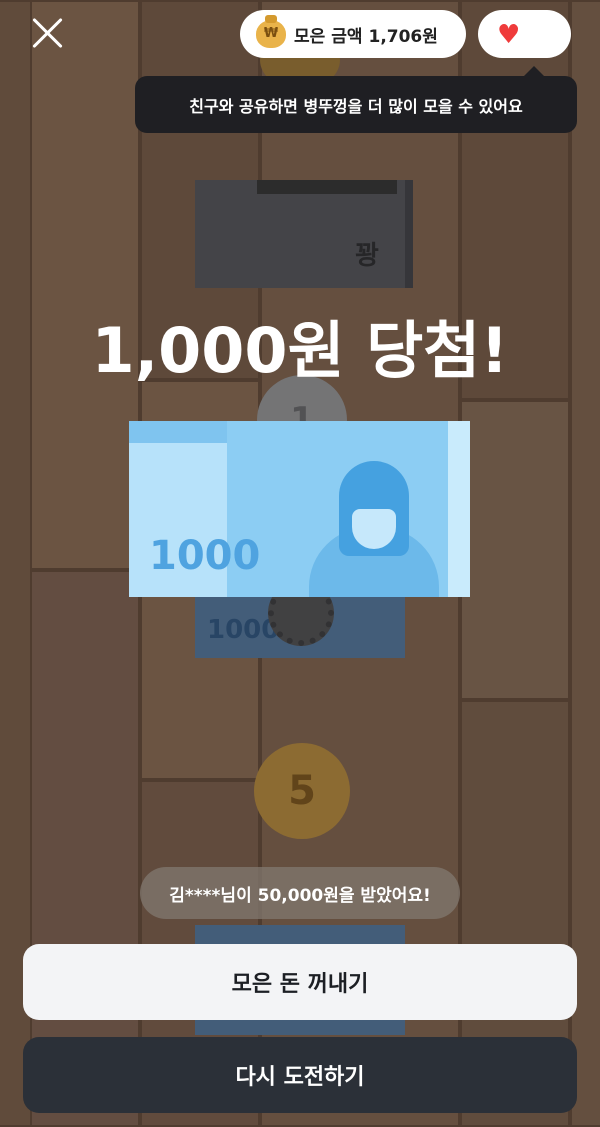 This screenshot has width=600, height=1127. I want to click on collected-amount-value: 1,706원, so click(403, 36).